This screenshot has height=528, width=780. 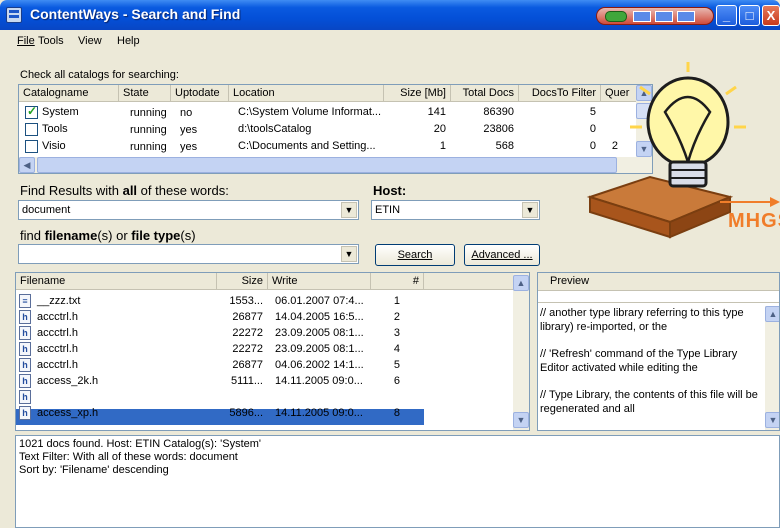 What do you see at coordinates (188, 210) in the screenshot?
I see `words-combobox: document ▼` at bounding box center [188, 210].